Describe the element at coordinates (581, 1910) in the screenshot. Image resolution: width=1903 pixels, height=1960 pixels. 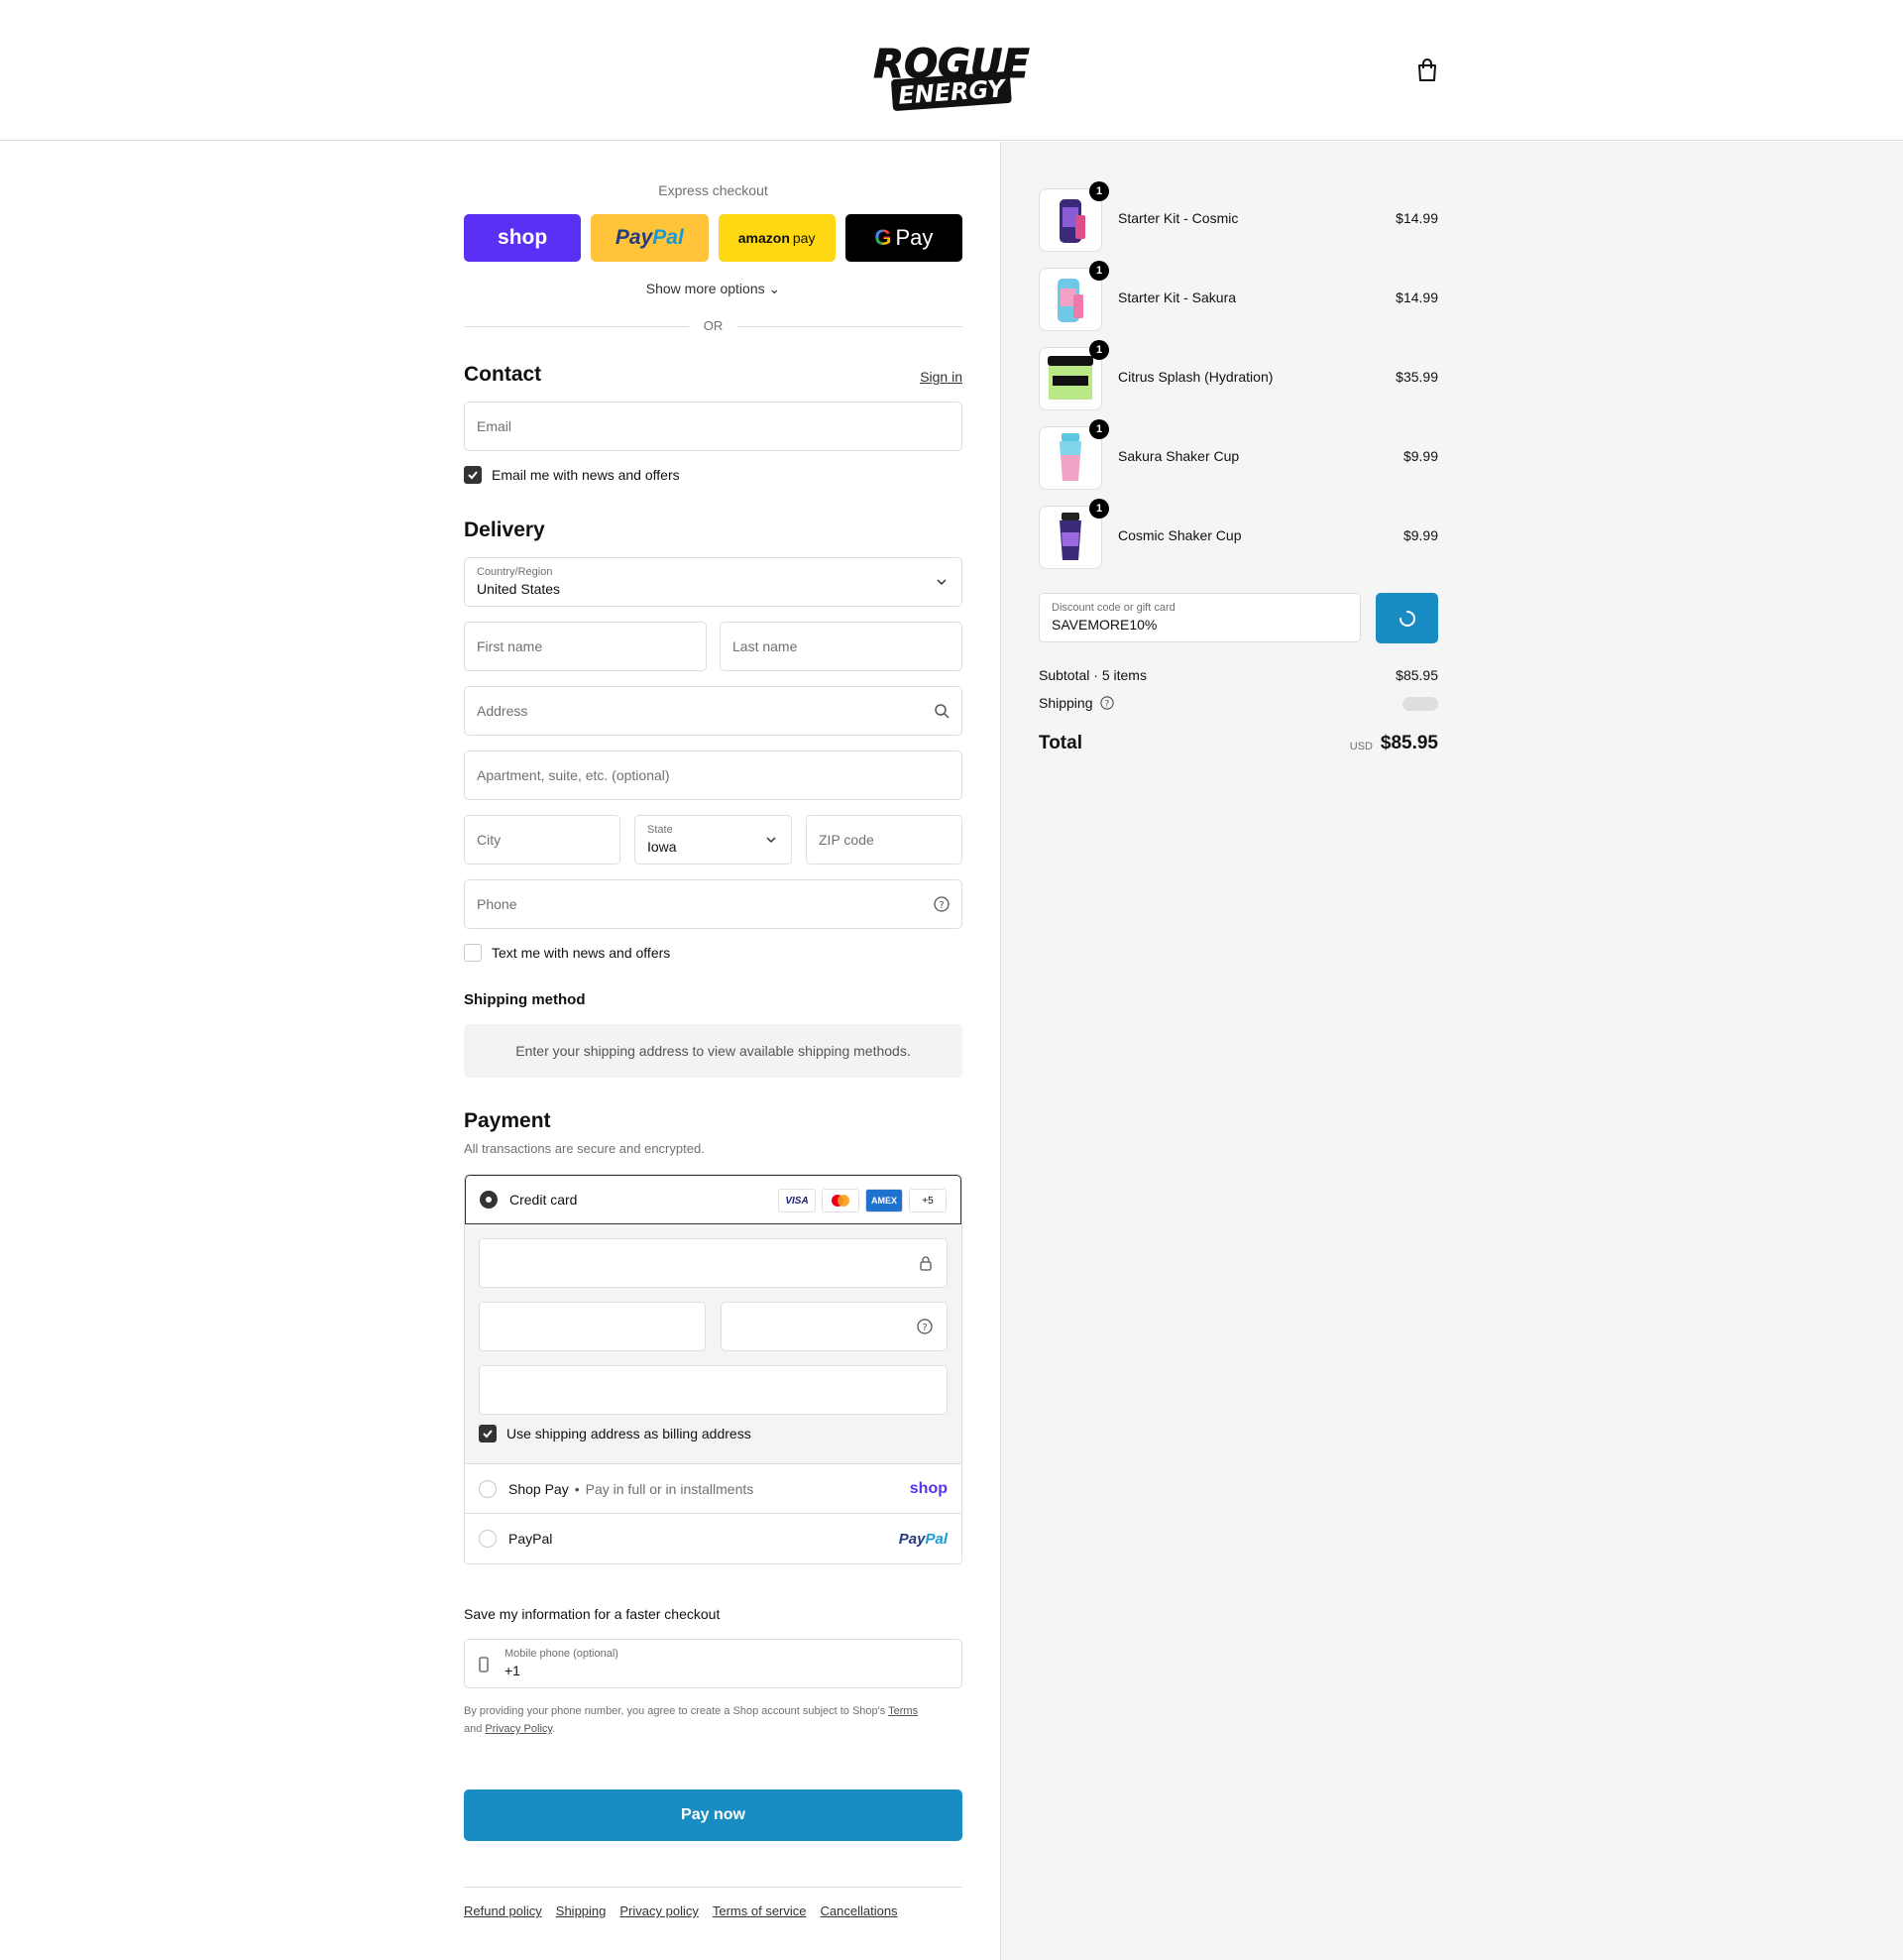
I see `shipping-link: Shipping` at that location.